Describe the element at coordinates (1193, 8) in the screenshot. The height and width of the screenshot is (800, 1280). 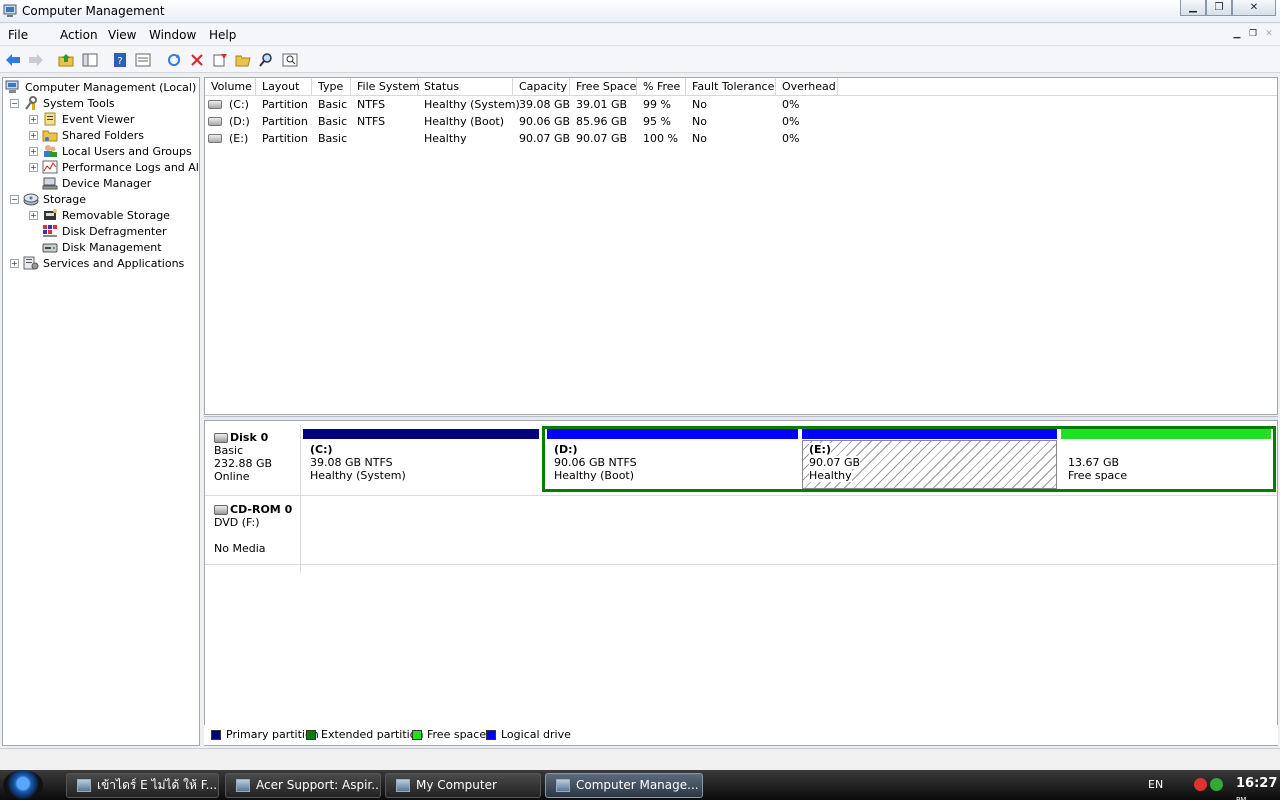
I see `minimize-button: ▁` at that location.